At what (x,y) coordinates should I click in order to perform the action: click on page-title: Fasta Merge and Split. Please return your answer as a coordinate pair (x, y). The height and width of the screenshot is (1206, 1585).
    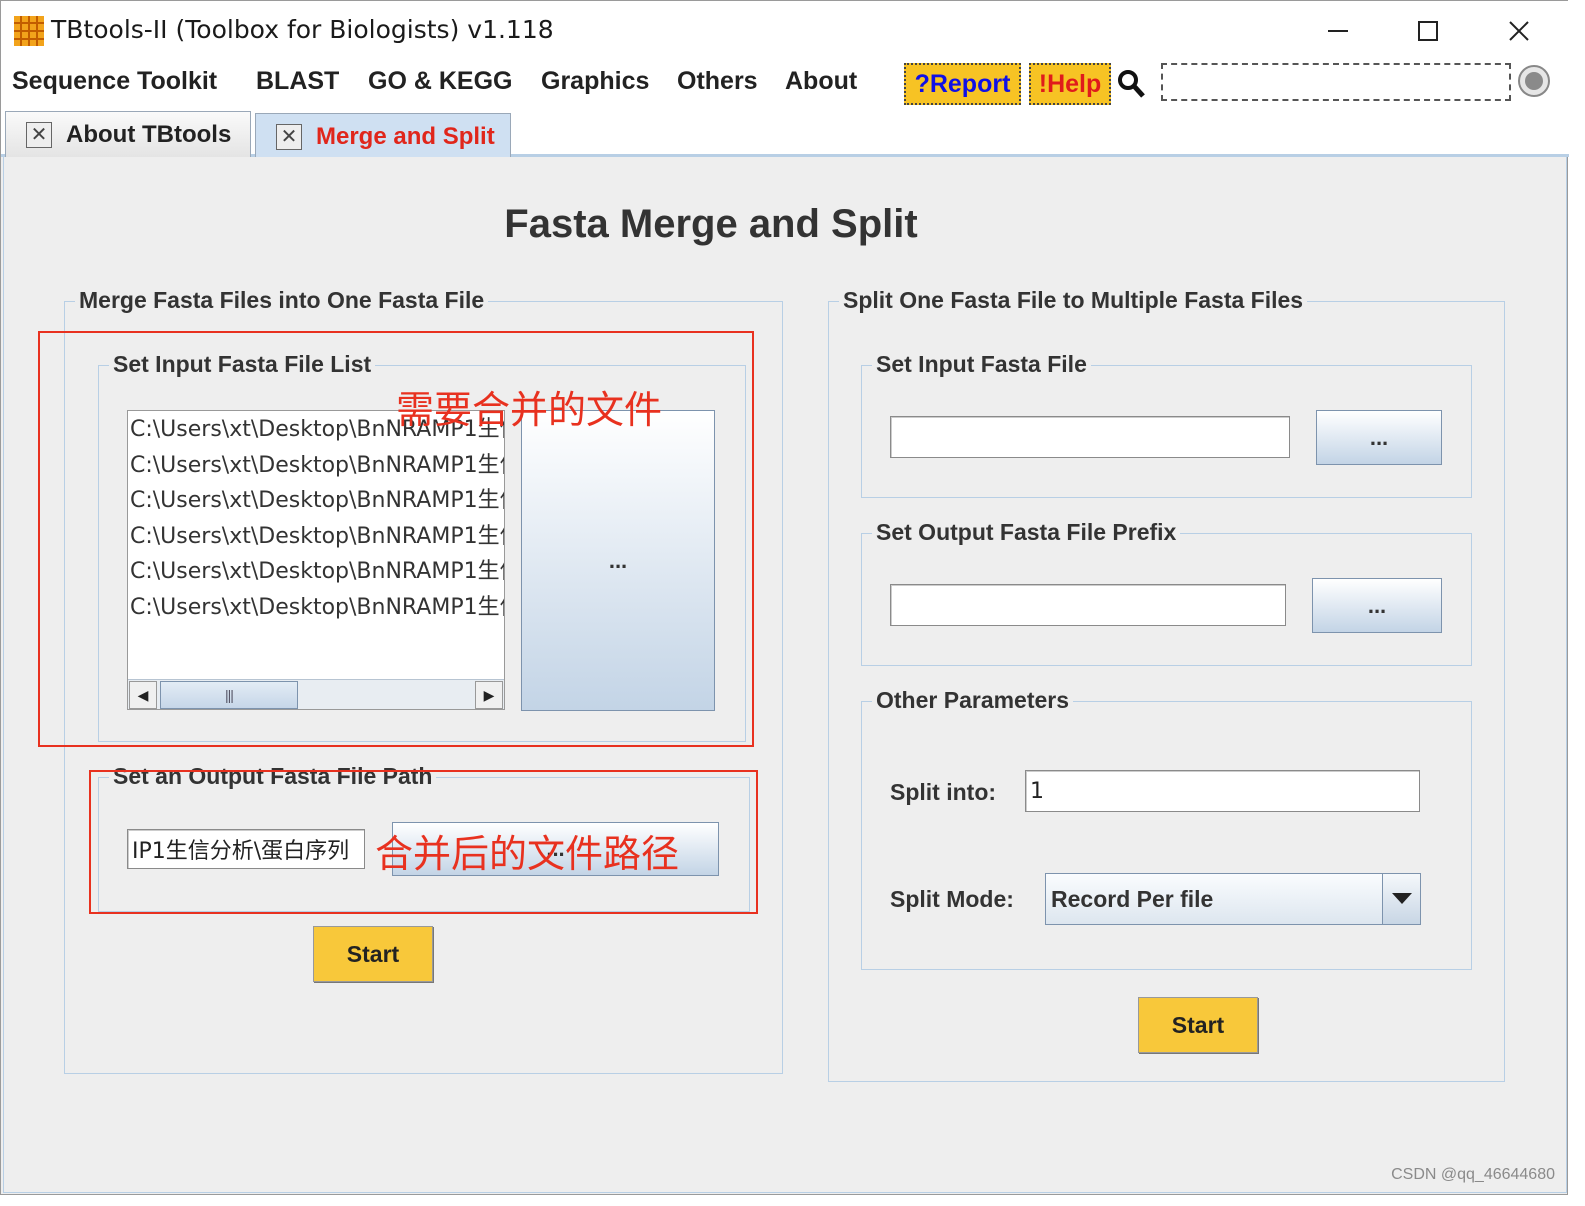
    Looking at the image, I should click on (711, 224).